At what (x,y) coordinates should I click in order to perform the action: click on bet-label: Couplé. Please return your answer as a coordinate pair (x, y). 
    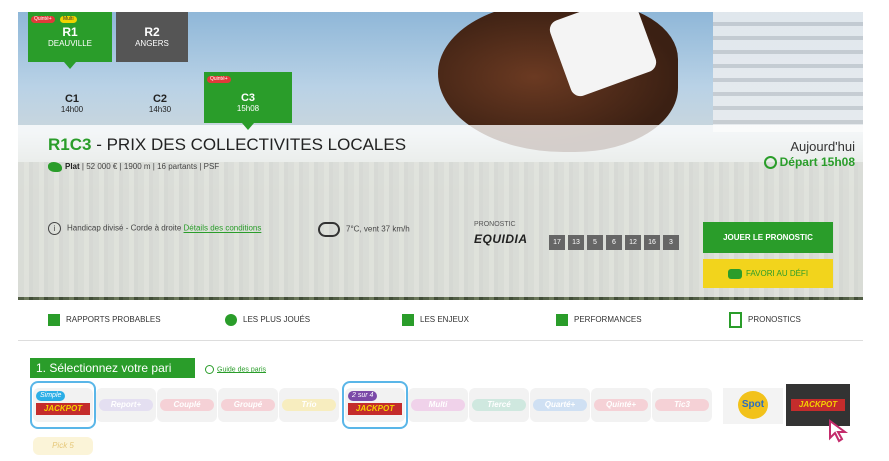
    Looking at the image, I should click on (187, 405).